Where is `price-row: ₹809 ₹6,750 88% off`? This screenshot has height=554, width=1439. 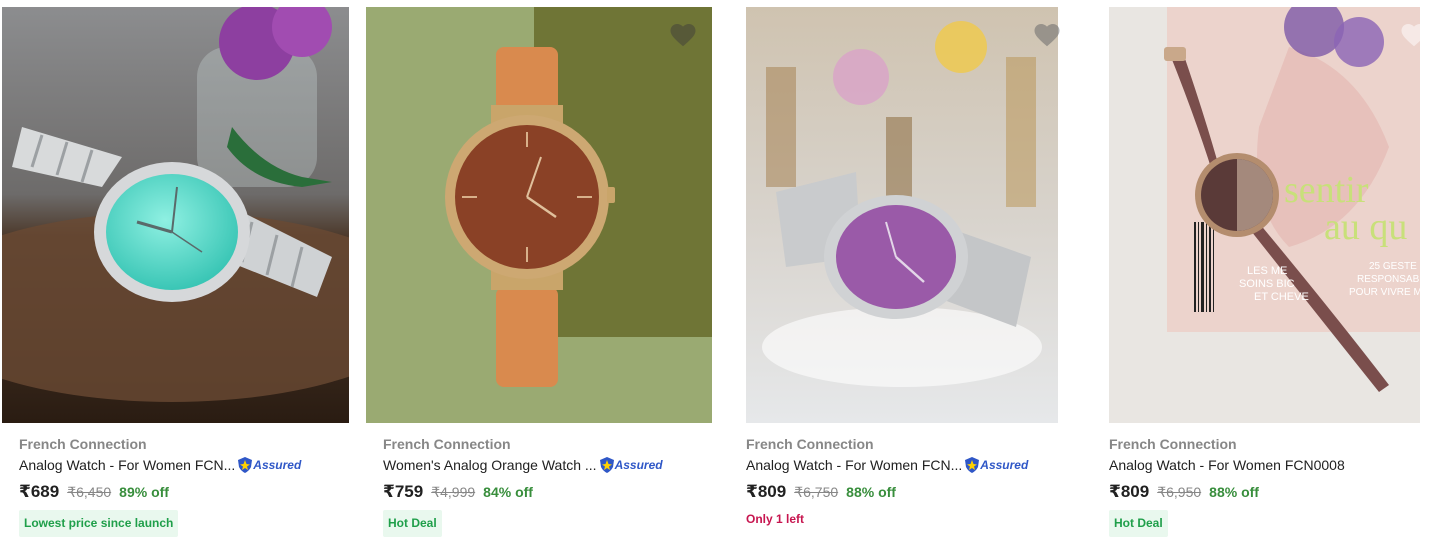
price-row: ₹809 ₹6,750 88% off is located at coordinates (821, 492).